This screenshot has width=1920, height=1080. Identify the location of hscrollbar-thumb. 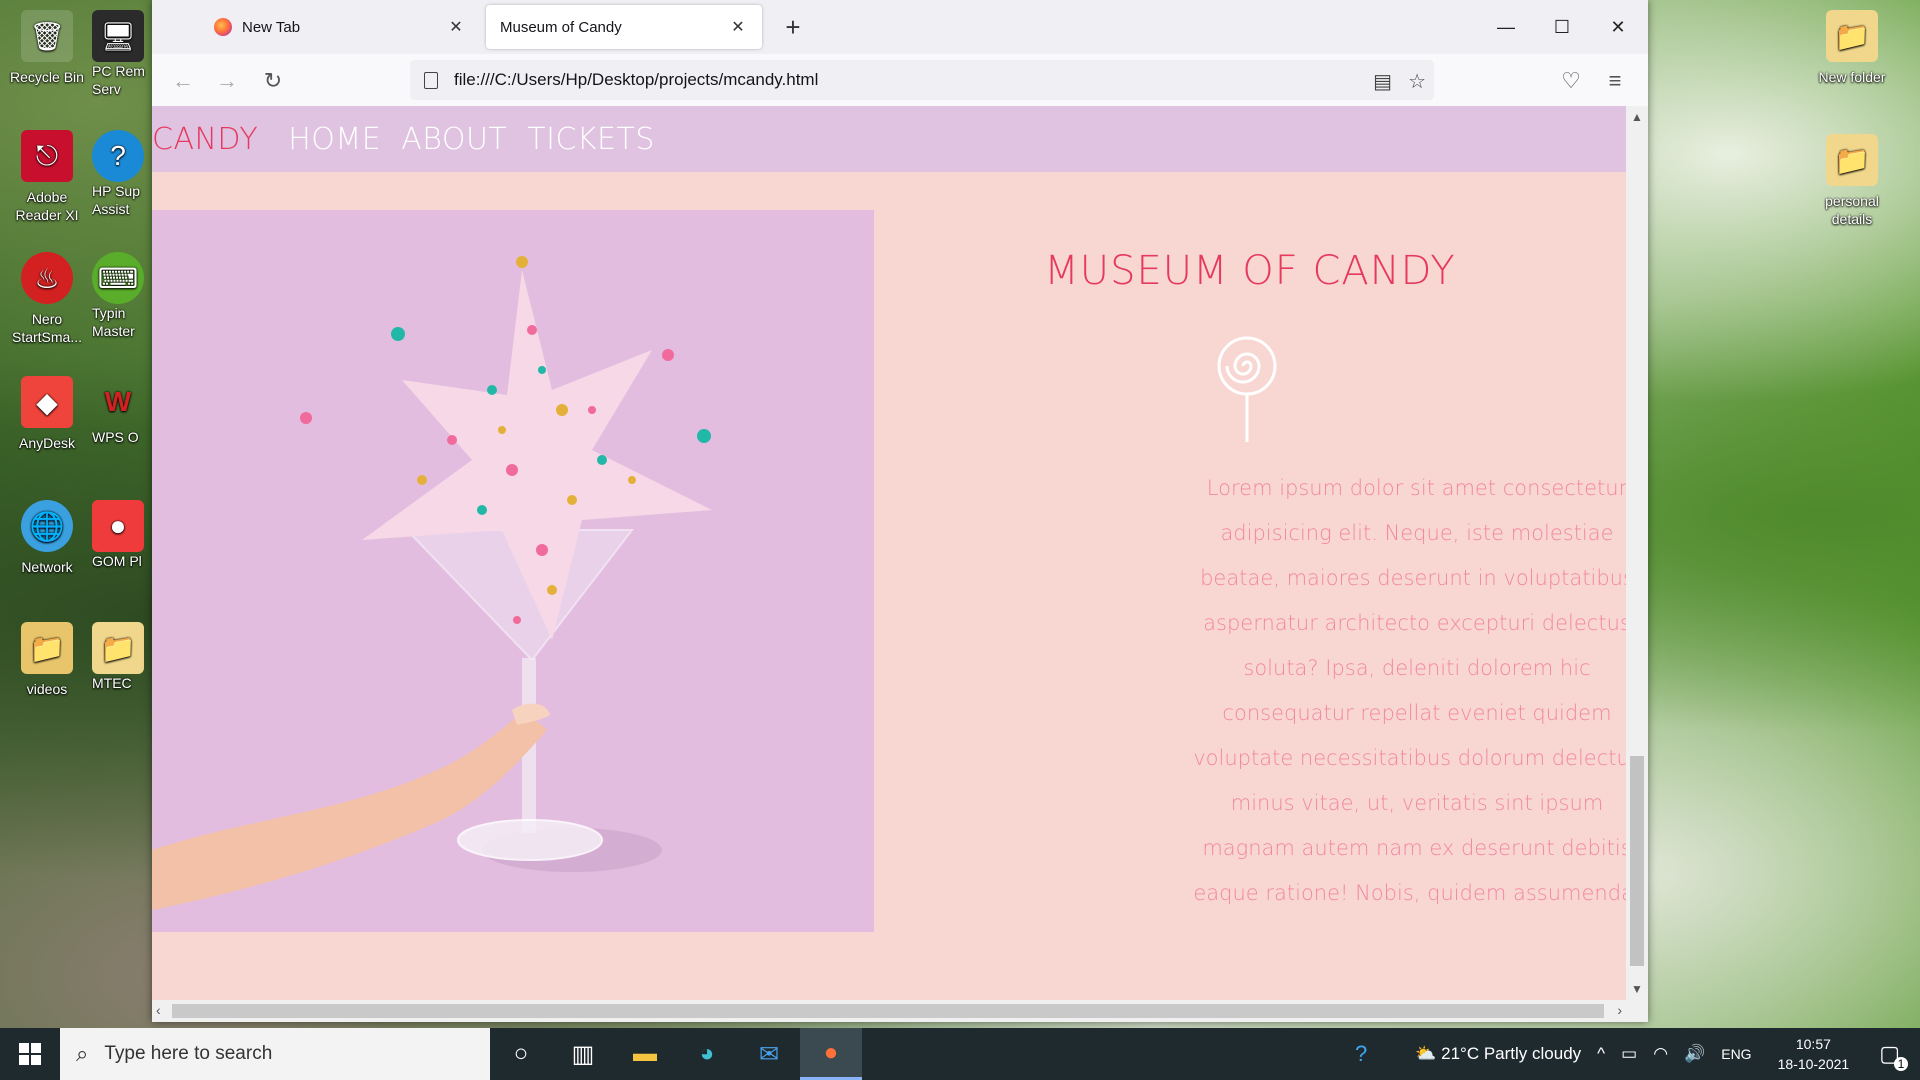
(888, 1011).